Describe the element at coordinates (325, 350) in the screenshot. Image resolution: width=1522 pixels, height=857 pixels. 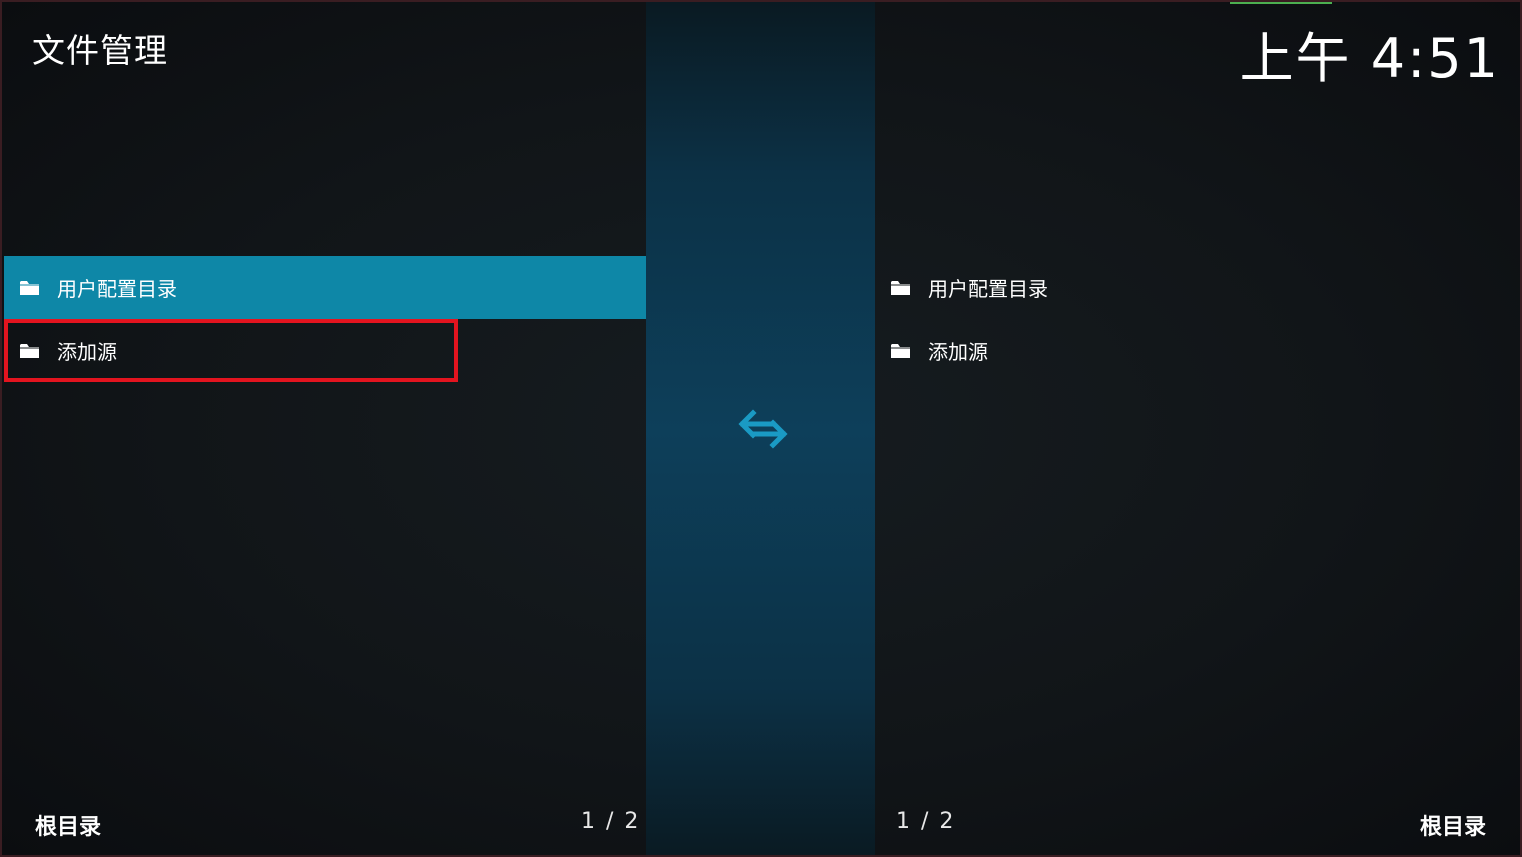
I see `left-list-item-add-source: 添加源` at that location.